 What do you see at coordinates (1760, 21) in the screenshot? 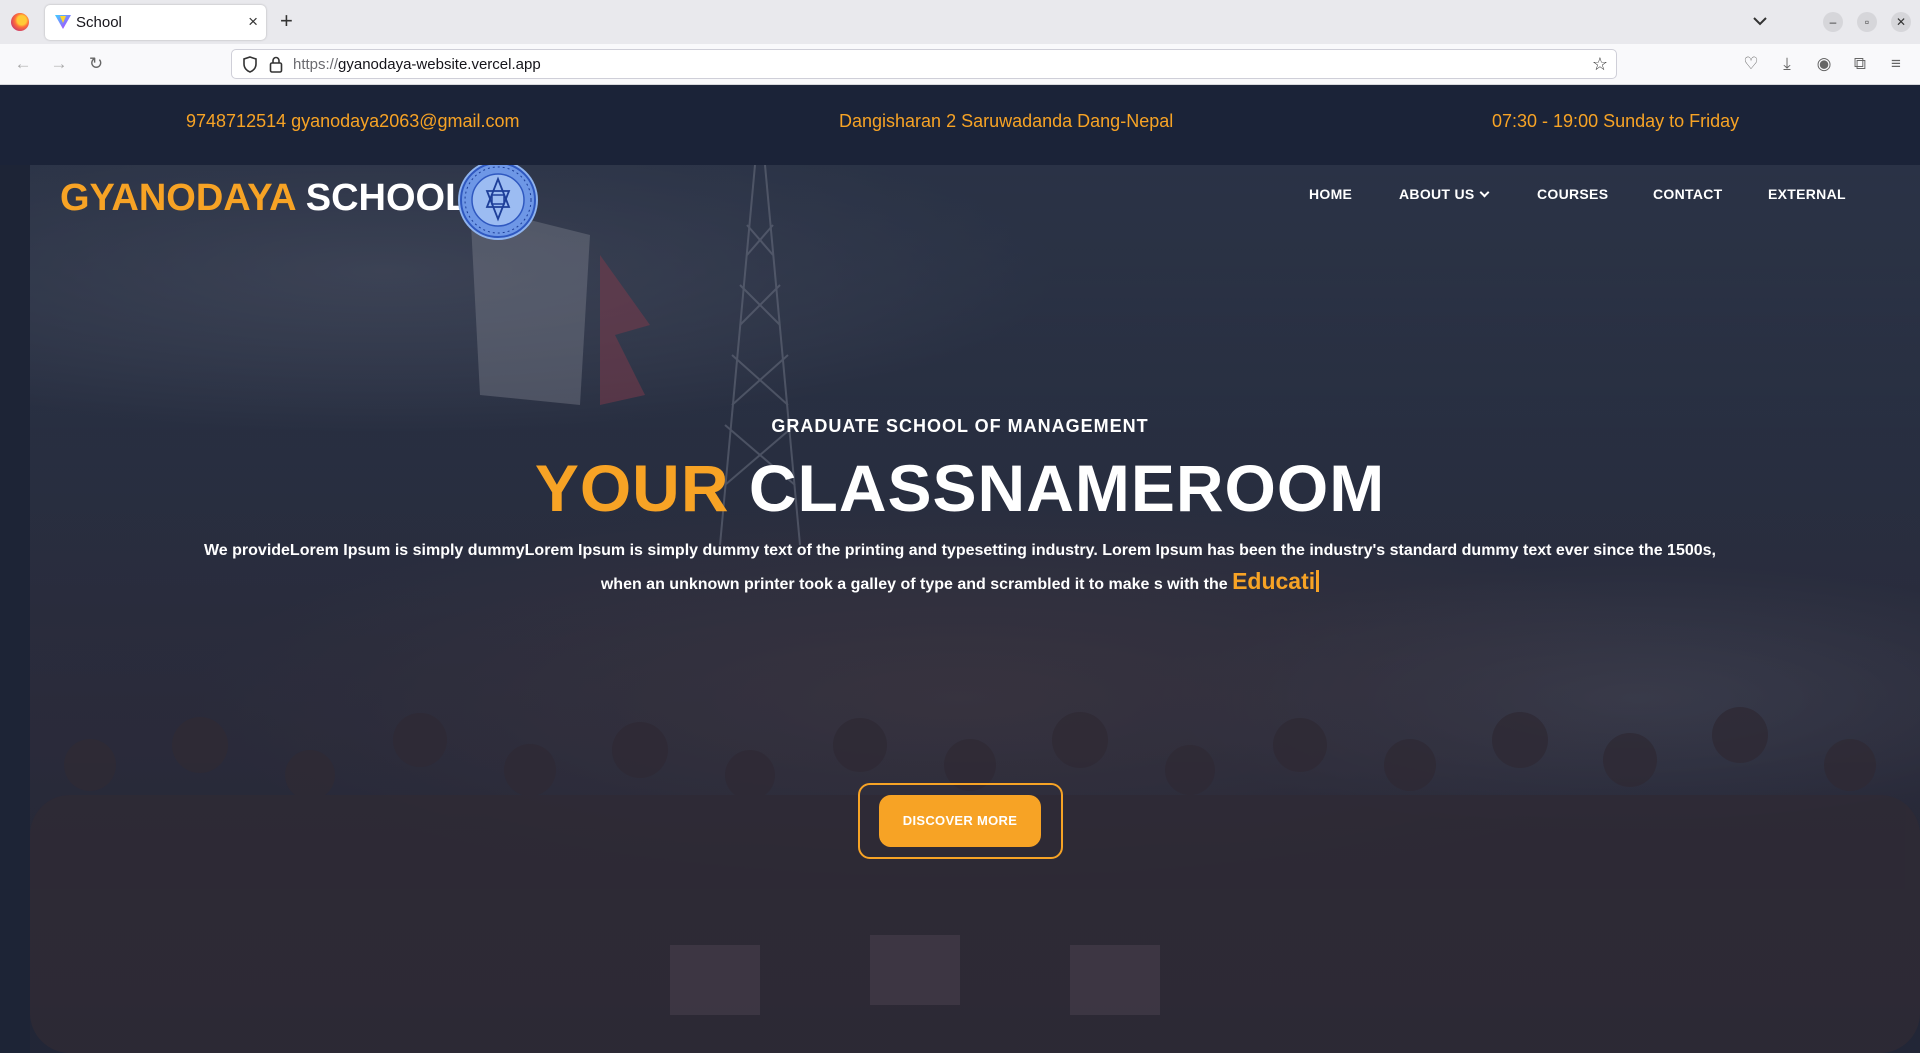
I see `tab-list-icon` at bounding box center [1760, 21].